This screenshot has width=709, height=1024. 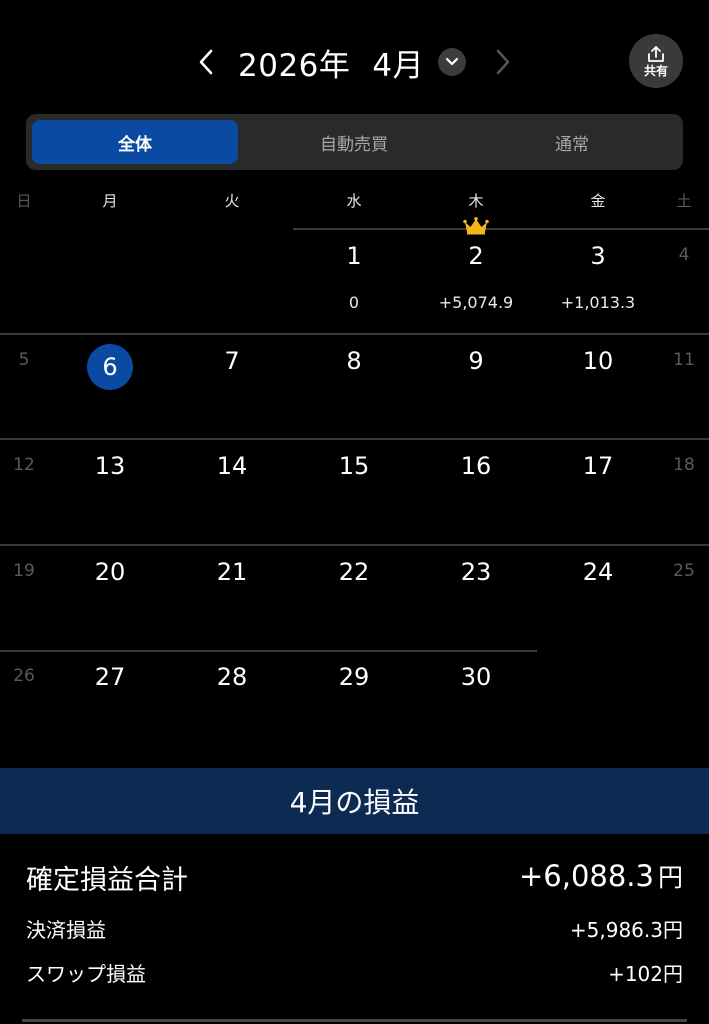 What do you see at coordinates (476, 361) in the screenshot?
I see `day-number: 9` at bounding box center [476, 361].